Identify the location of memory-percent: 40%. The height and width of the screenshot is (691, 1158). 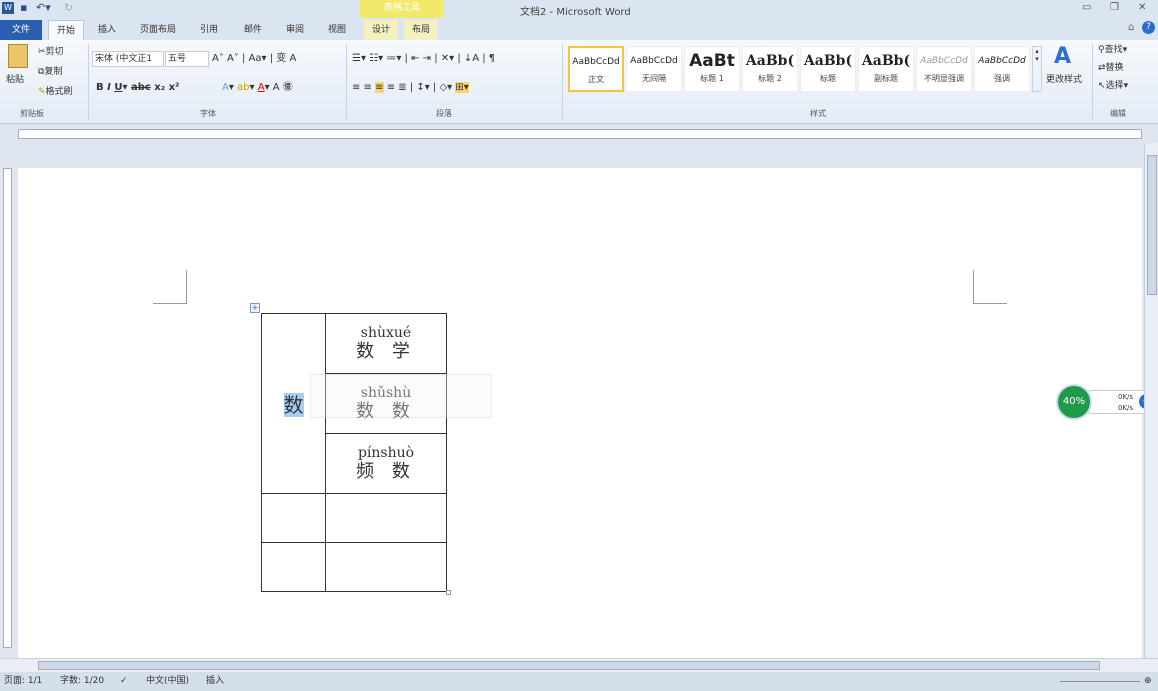
(1074, 402).